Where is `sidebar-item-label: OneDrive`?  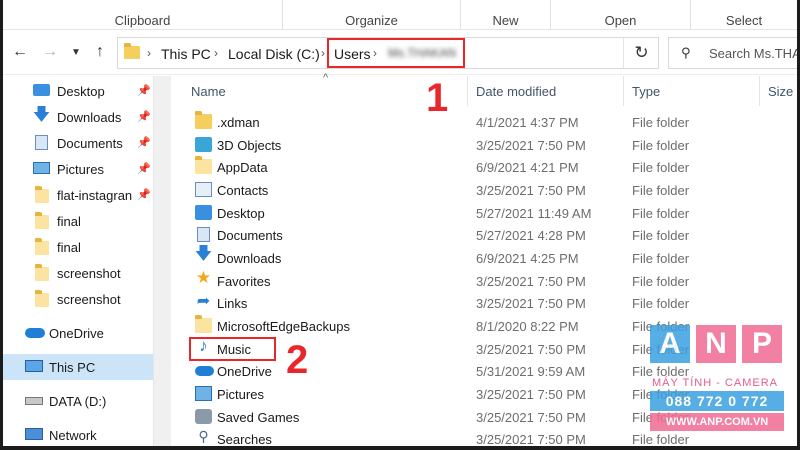 sidebar-item-label: OneDrive is located at coordinates (76, 333).